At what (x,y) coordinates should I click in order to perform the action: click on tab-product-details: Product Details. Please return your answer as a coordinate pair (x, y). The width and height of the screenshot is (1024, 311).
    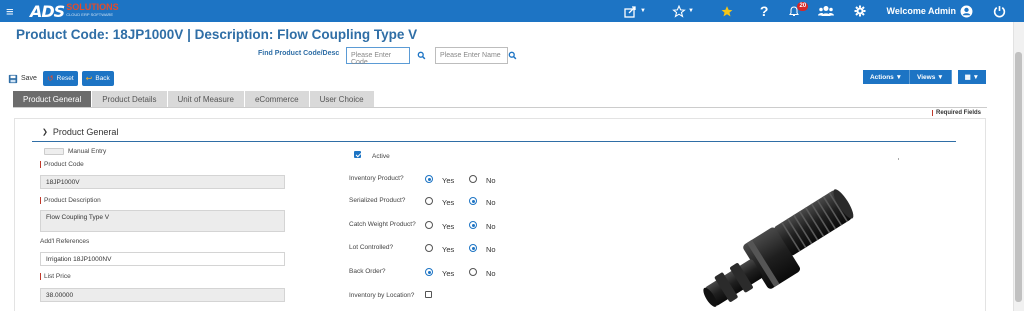
    Looking at the image, I should click on (129, 99).